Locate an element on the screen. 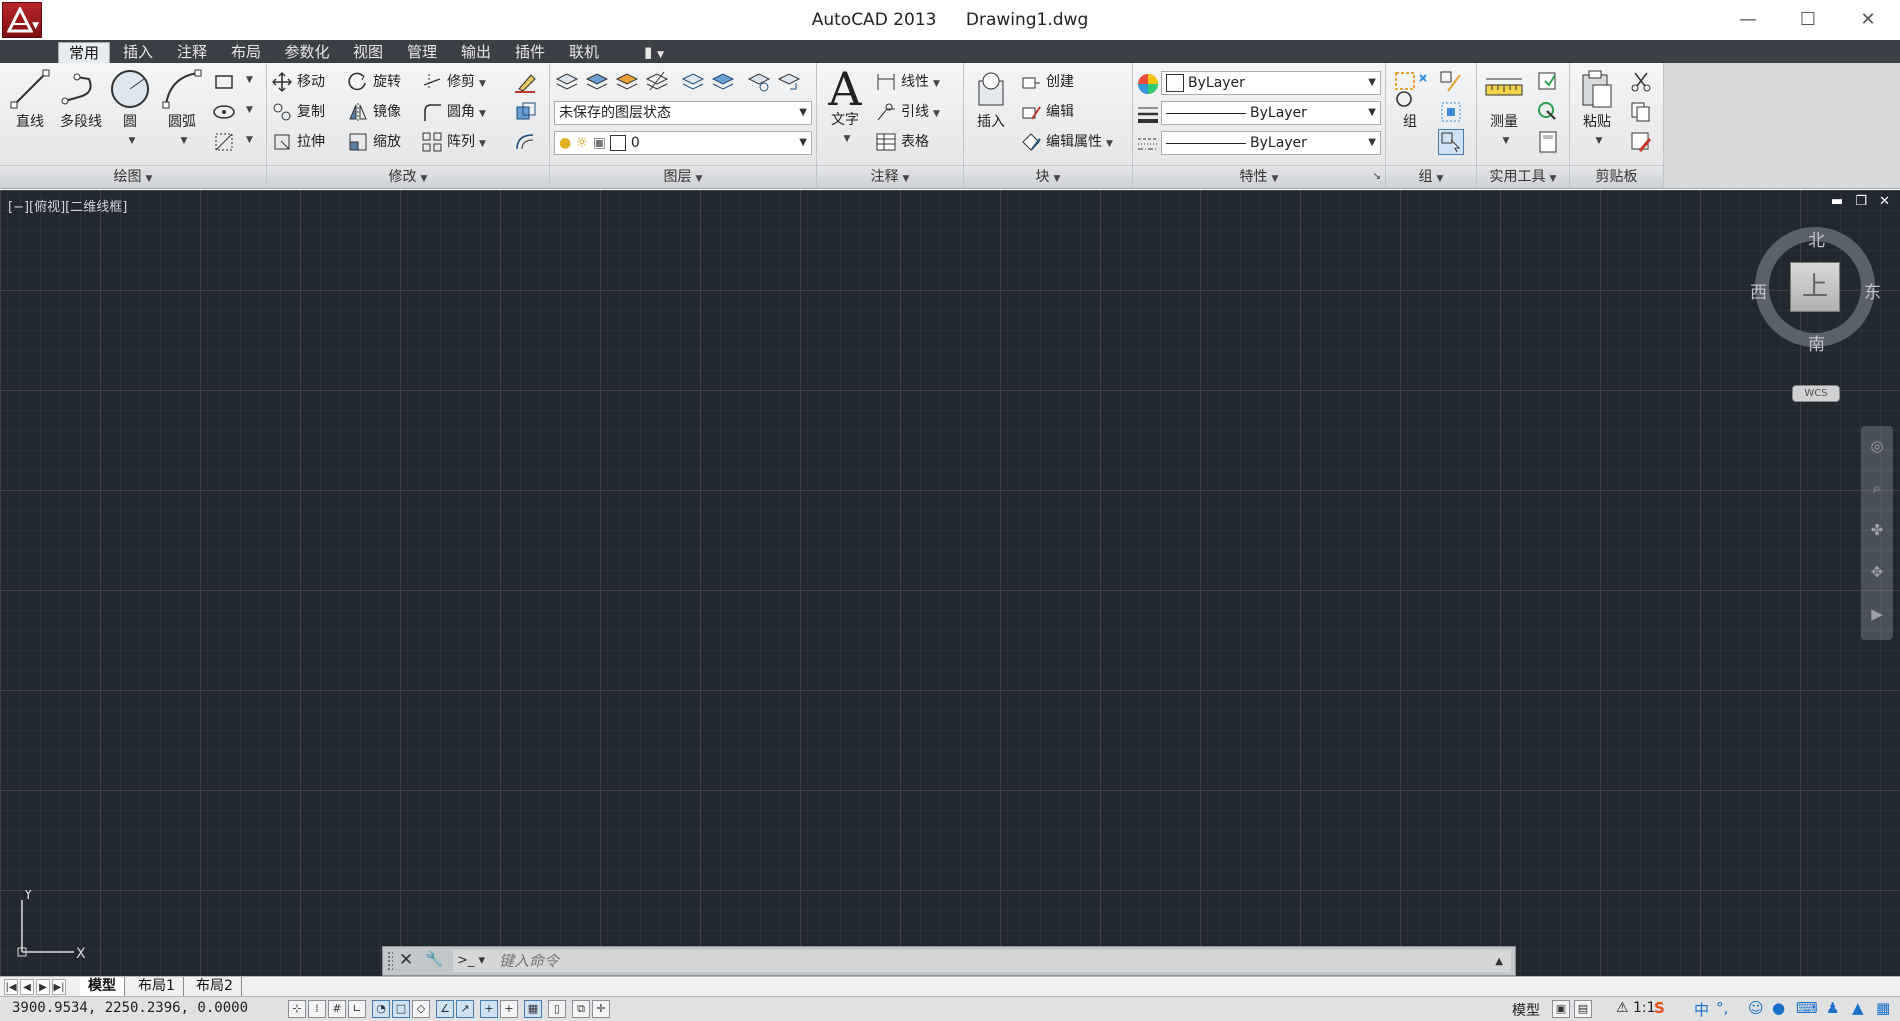 This screenshot has height=1021, width=1900. layer-isolate-button is located at coordinates (627, 82).